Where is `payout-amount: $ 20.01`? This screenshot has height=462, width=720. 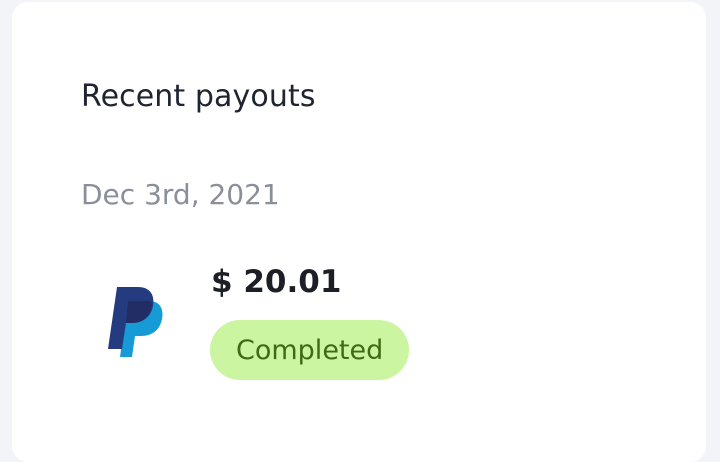
payout-amount: $ 20.01 is located at coordinates (276, 282).